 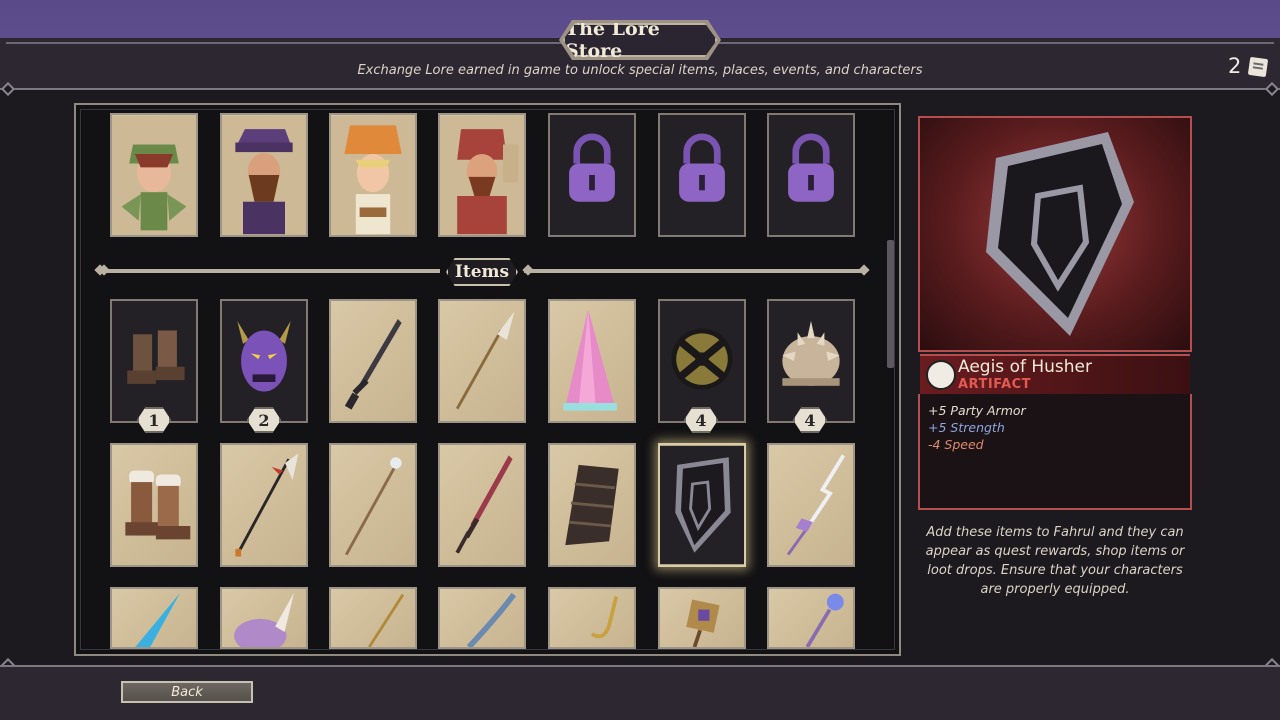 I want to click on item-card-demon-mask, so click(x=264, y=361).